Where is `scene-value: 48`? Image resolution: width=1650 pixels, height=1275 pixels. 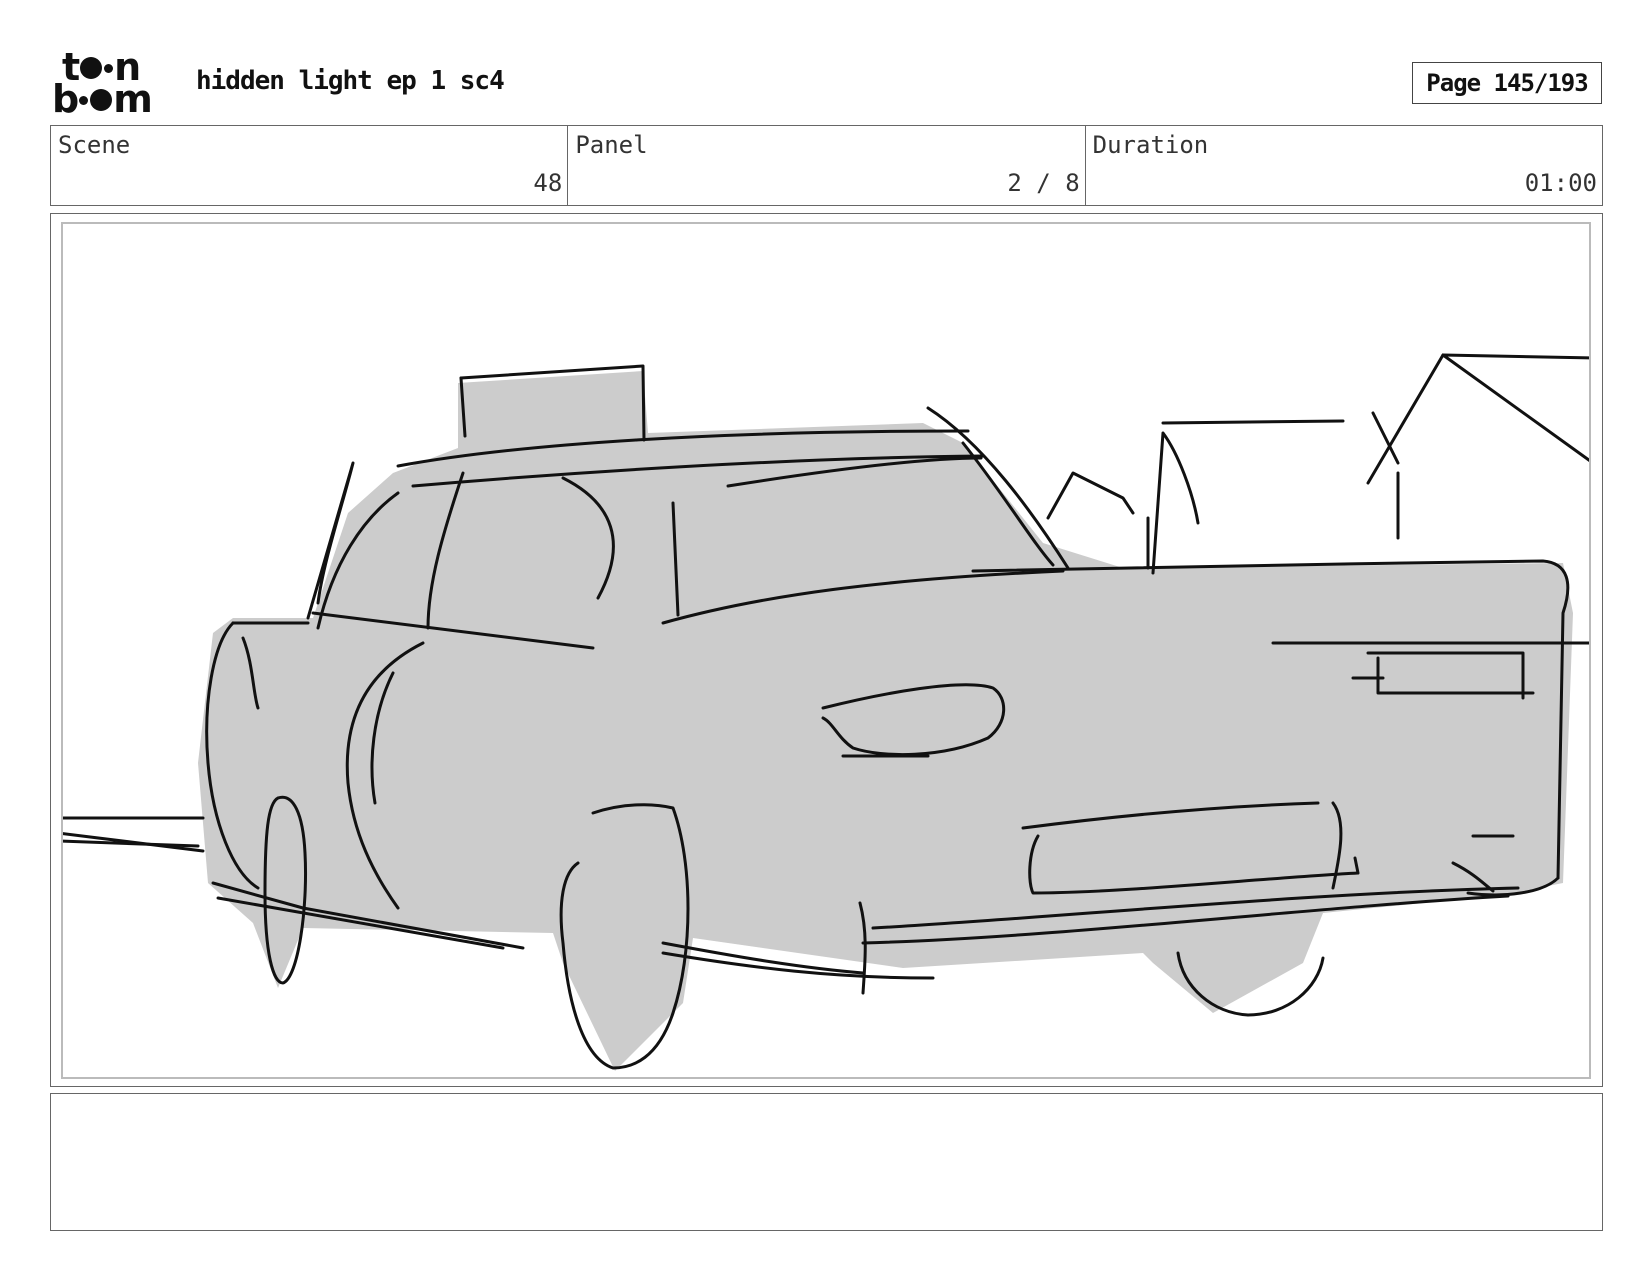 scene-value: 48 is located at coordinates (548, 183).